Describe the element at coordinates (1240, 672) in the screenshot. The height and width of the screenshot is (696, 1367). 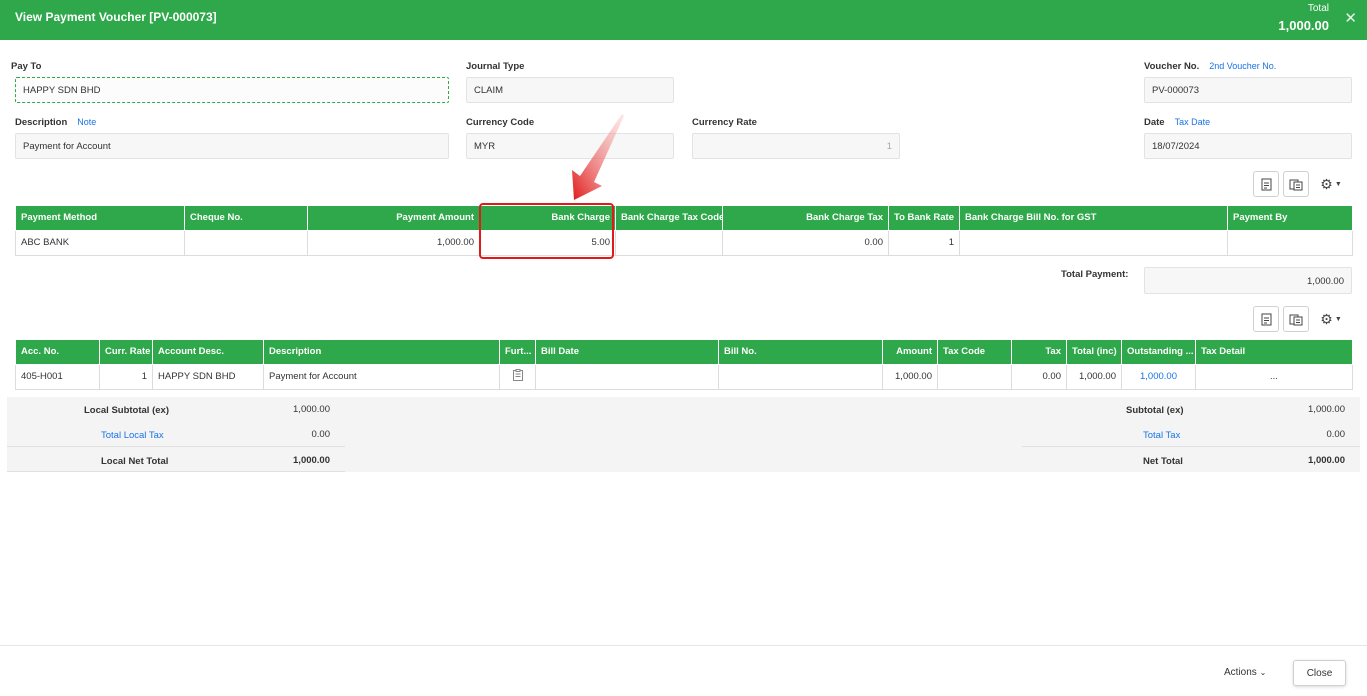
I see `actions-label: Actions` at that location.